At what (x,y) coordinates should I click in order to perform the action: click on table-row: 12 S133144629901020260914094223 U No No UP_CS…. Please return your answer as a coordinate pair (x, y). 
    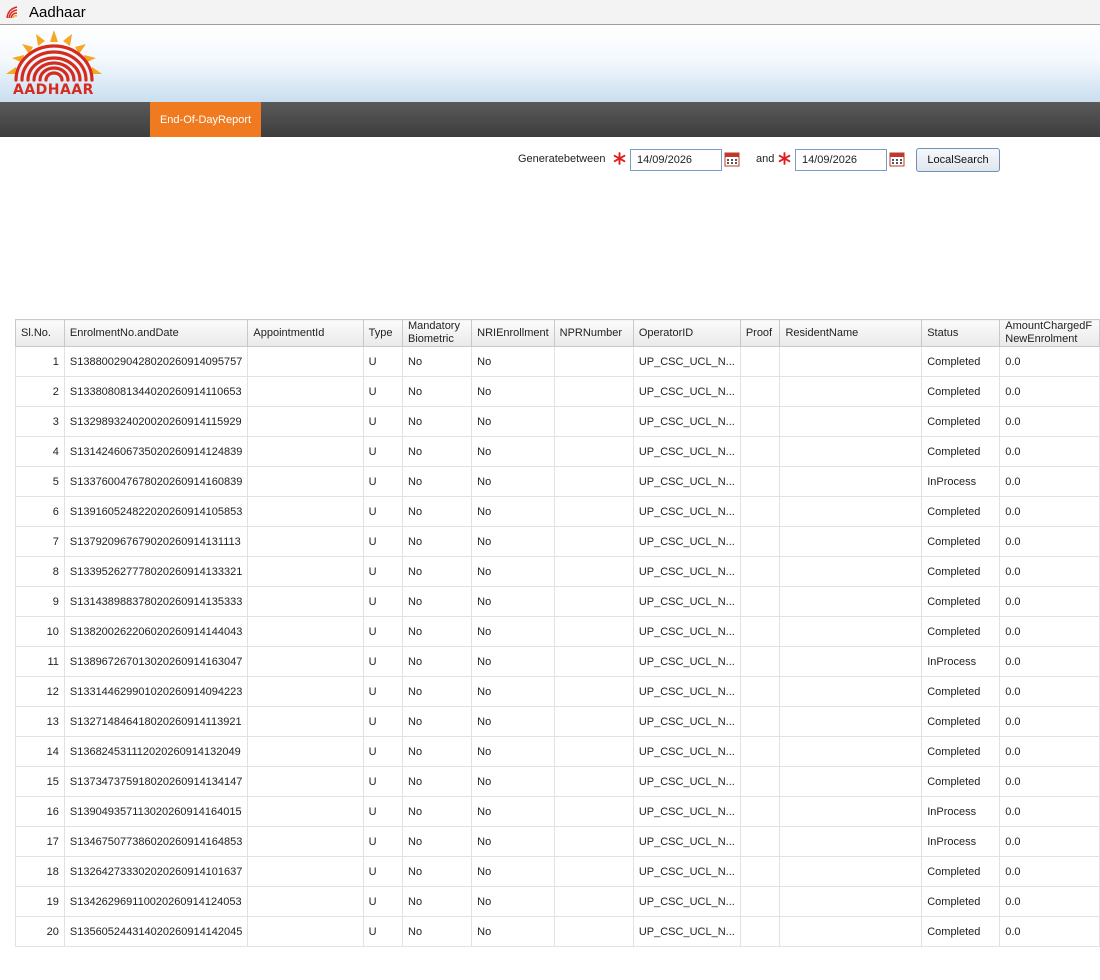
    Looking at the image, I should click on (557, 691).